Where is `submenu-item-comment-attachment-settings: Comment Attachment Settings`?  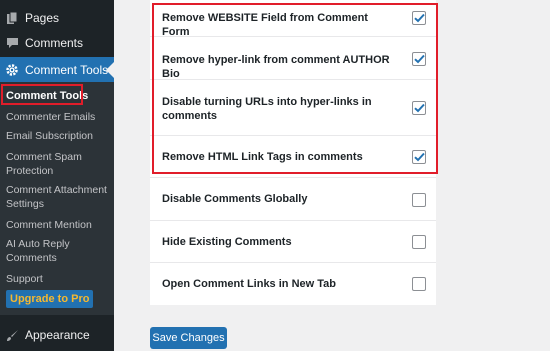 submenu-item-comment-attachment-settings: Comment Attachment Settings is located at coordinates (59, 197).